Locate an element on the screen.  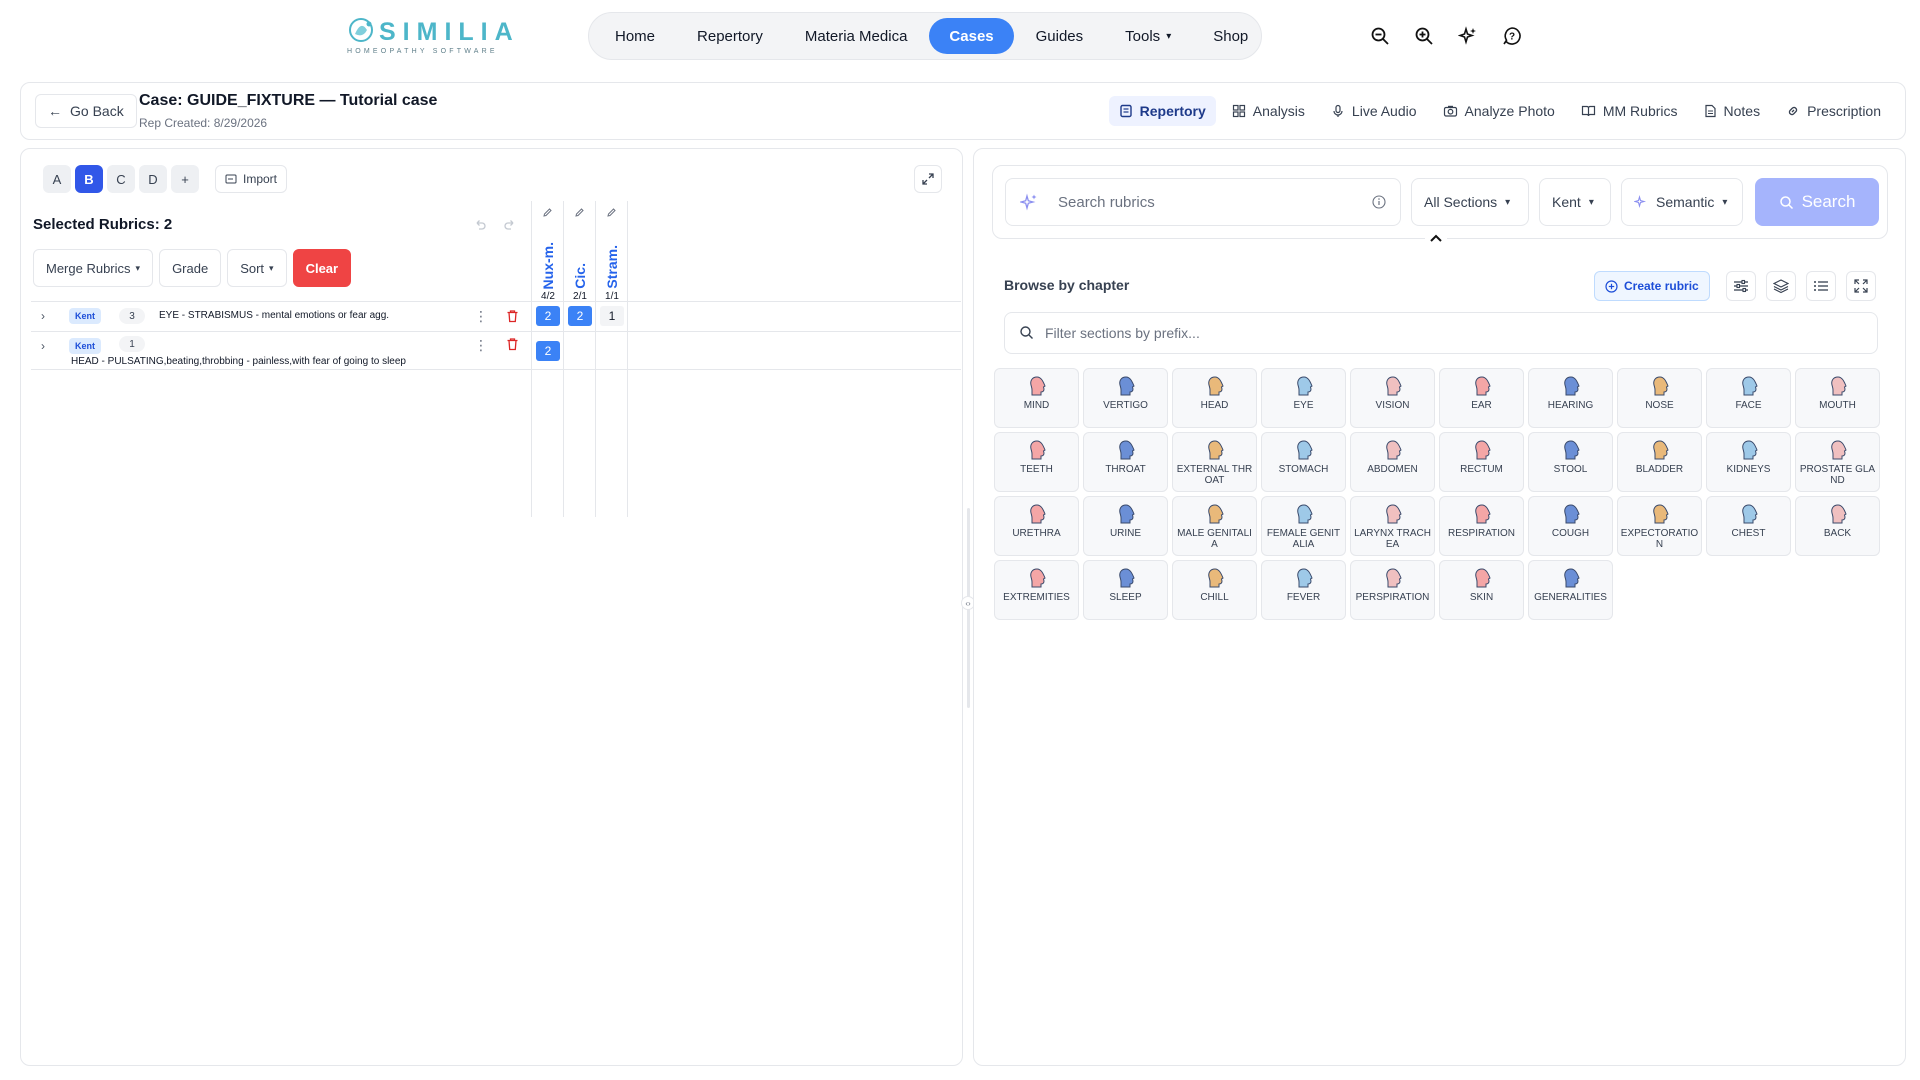
help-icon: ? is located at coordinates (1512, 36).